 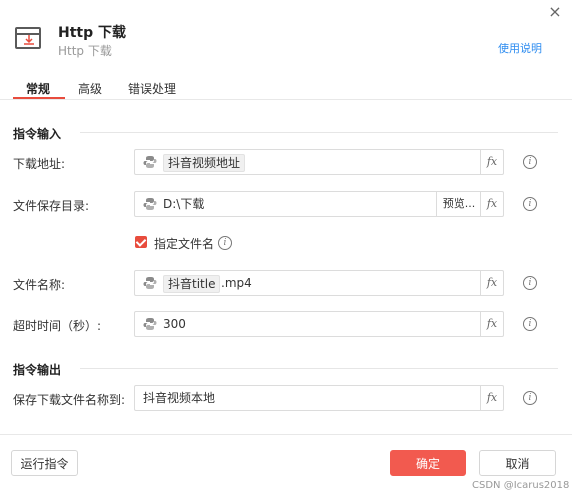 What do you see at coordinates (39, 285) in the screenshot?
I see `file-name-label: 文件名称:` at bounding box center [39, 285].